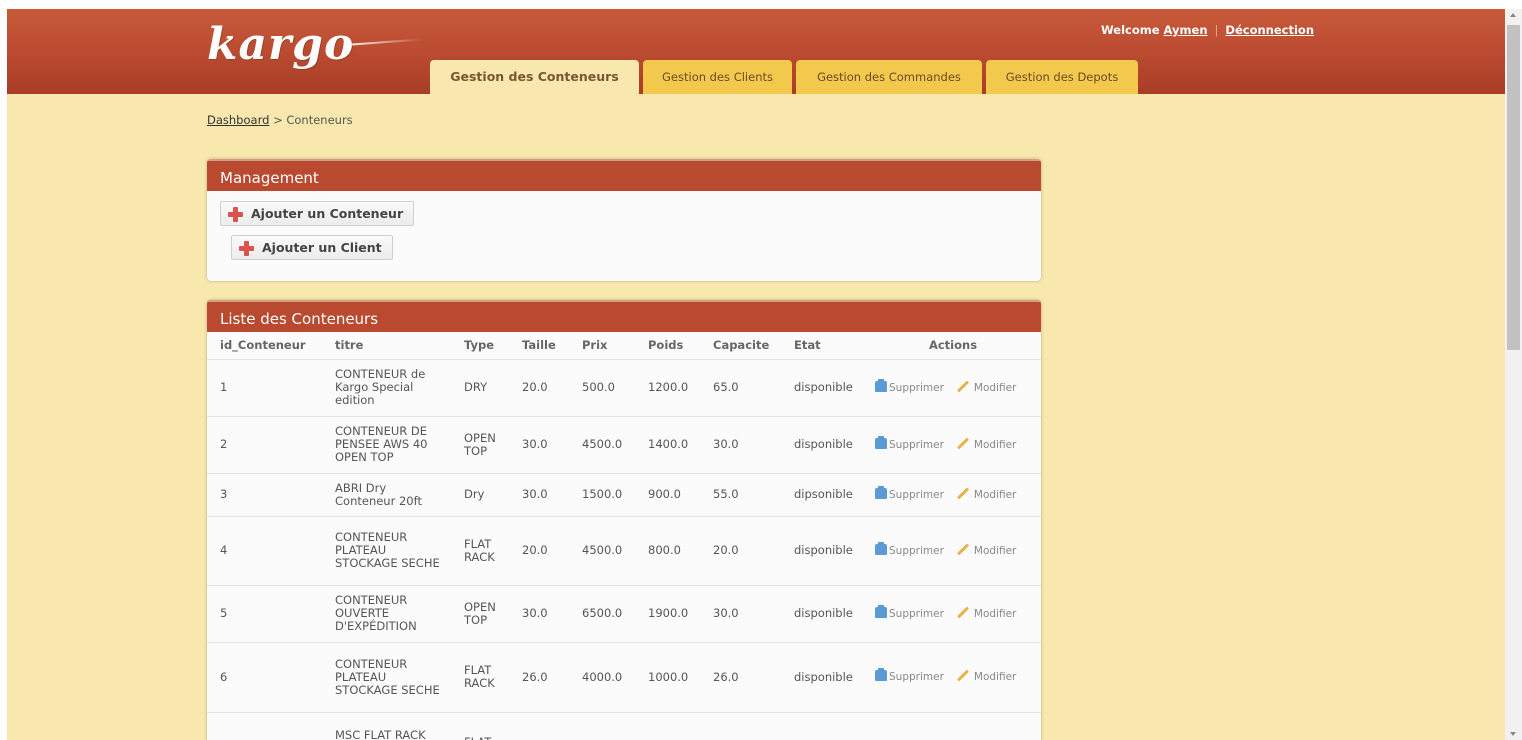 Image resolution: width=1522 pixels, height=740 pixels. Describe the element at coordinates (889, 77) in the screenshot. I see `tab-commandes: Gestion des Commandes` at that location.